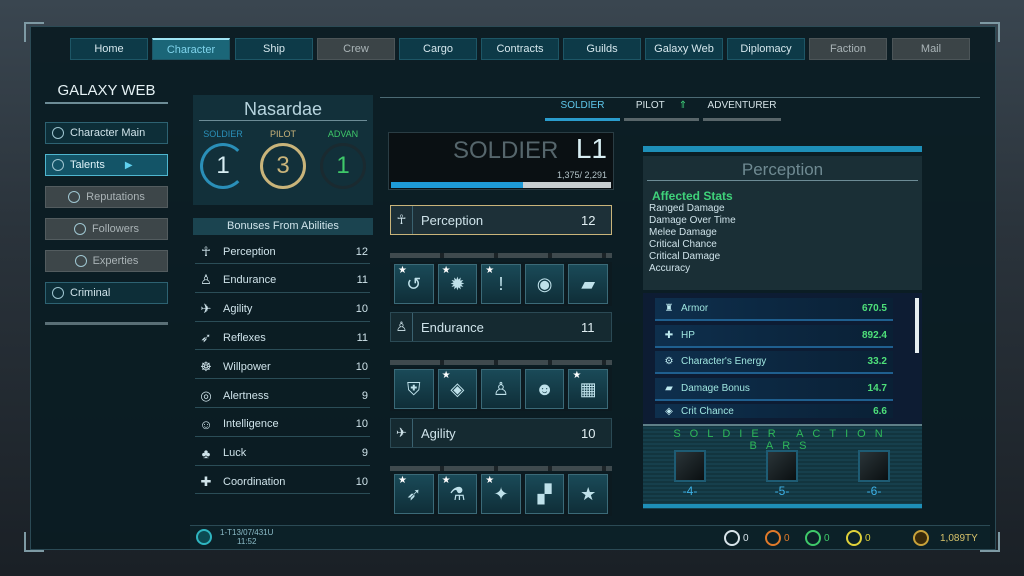 The image size is (1024, 576). I want to click on ability-icon: ◉, so click(544, 283).